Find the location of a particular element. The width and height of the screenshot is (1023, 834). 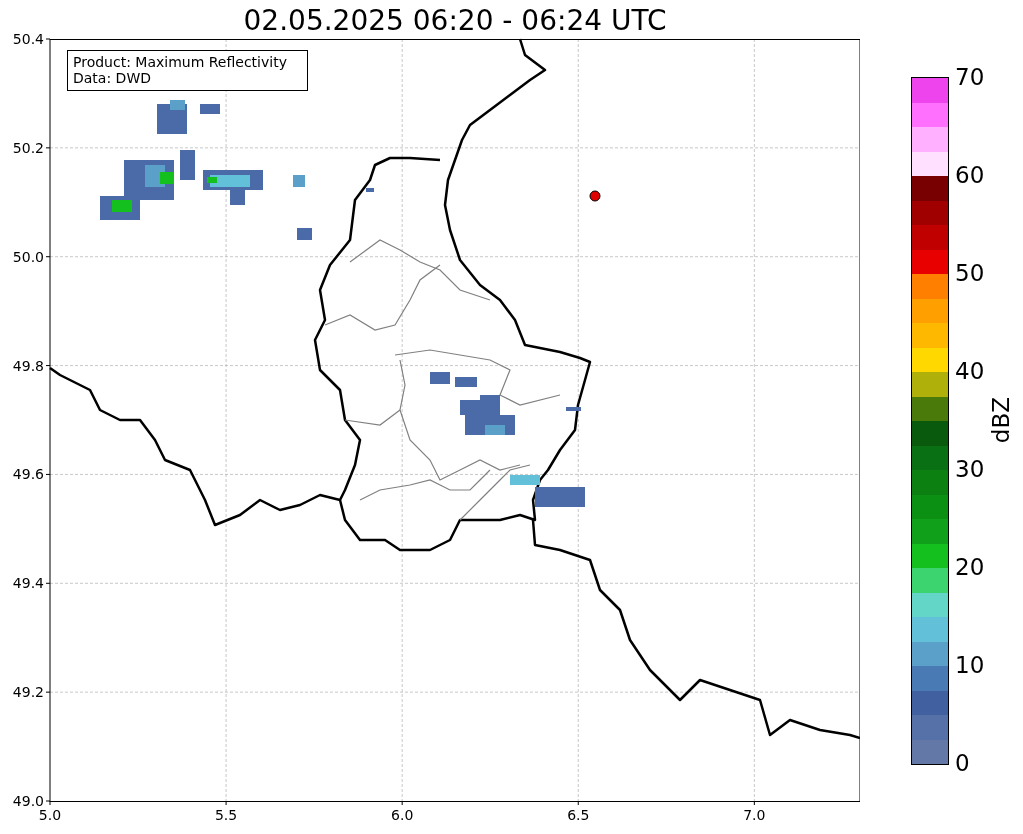

colorbar-tick-label: 40 is located at coordinates (970, 371).